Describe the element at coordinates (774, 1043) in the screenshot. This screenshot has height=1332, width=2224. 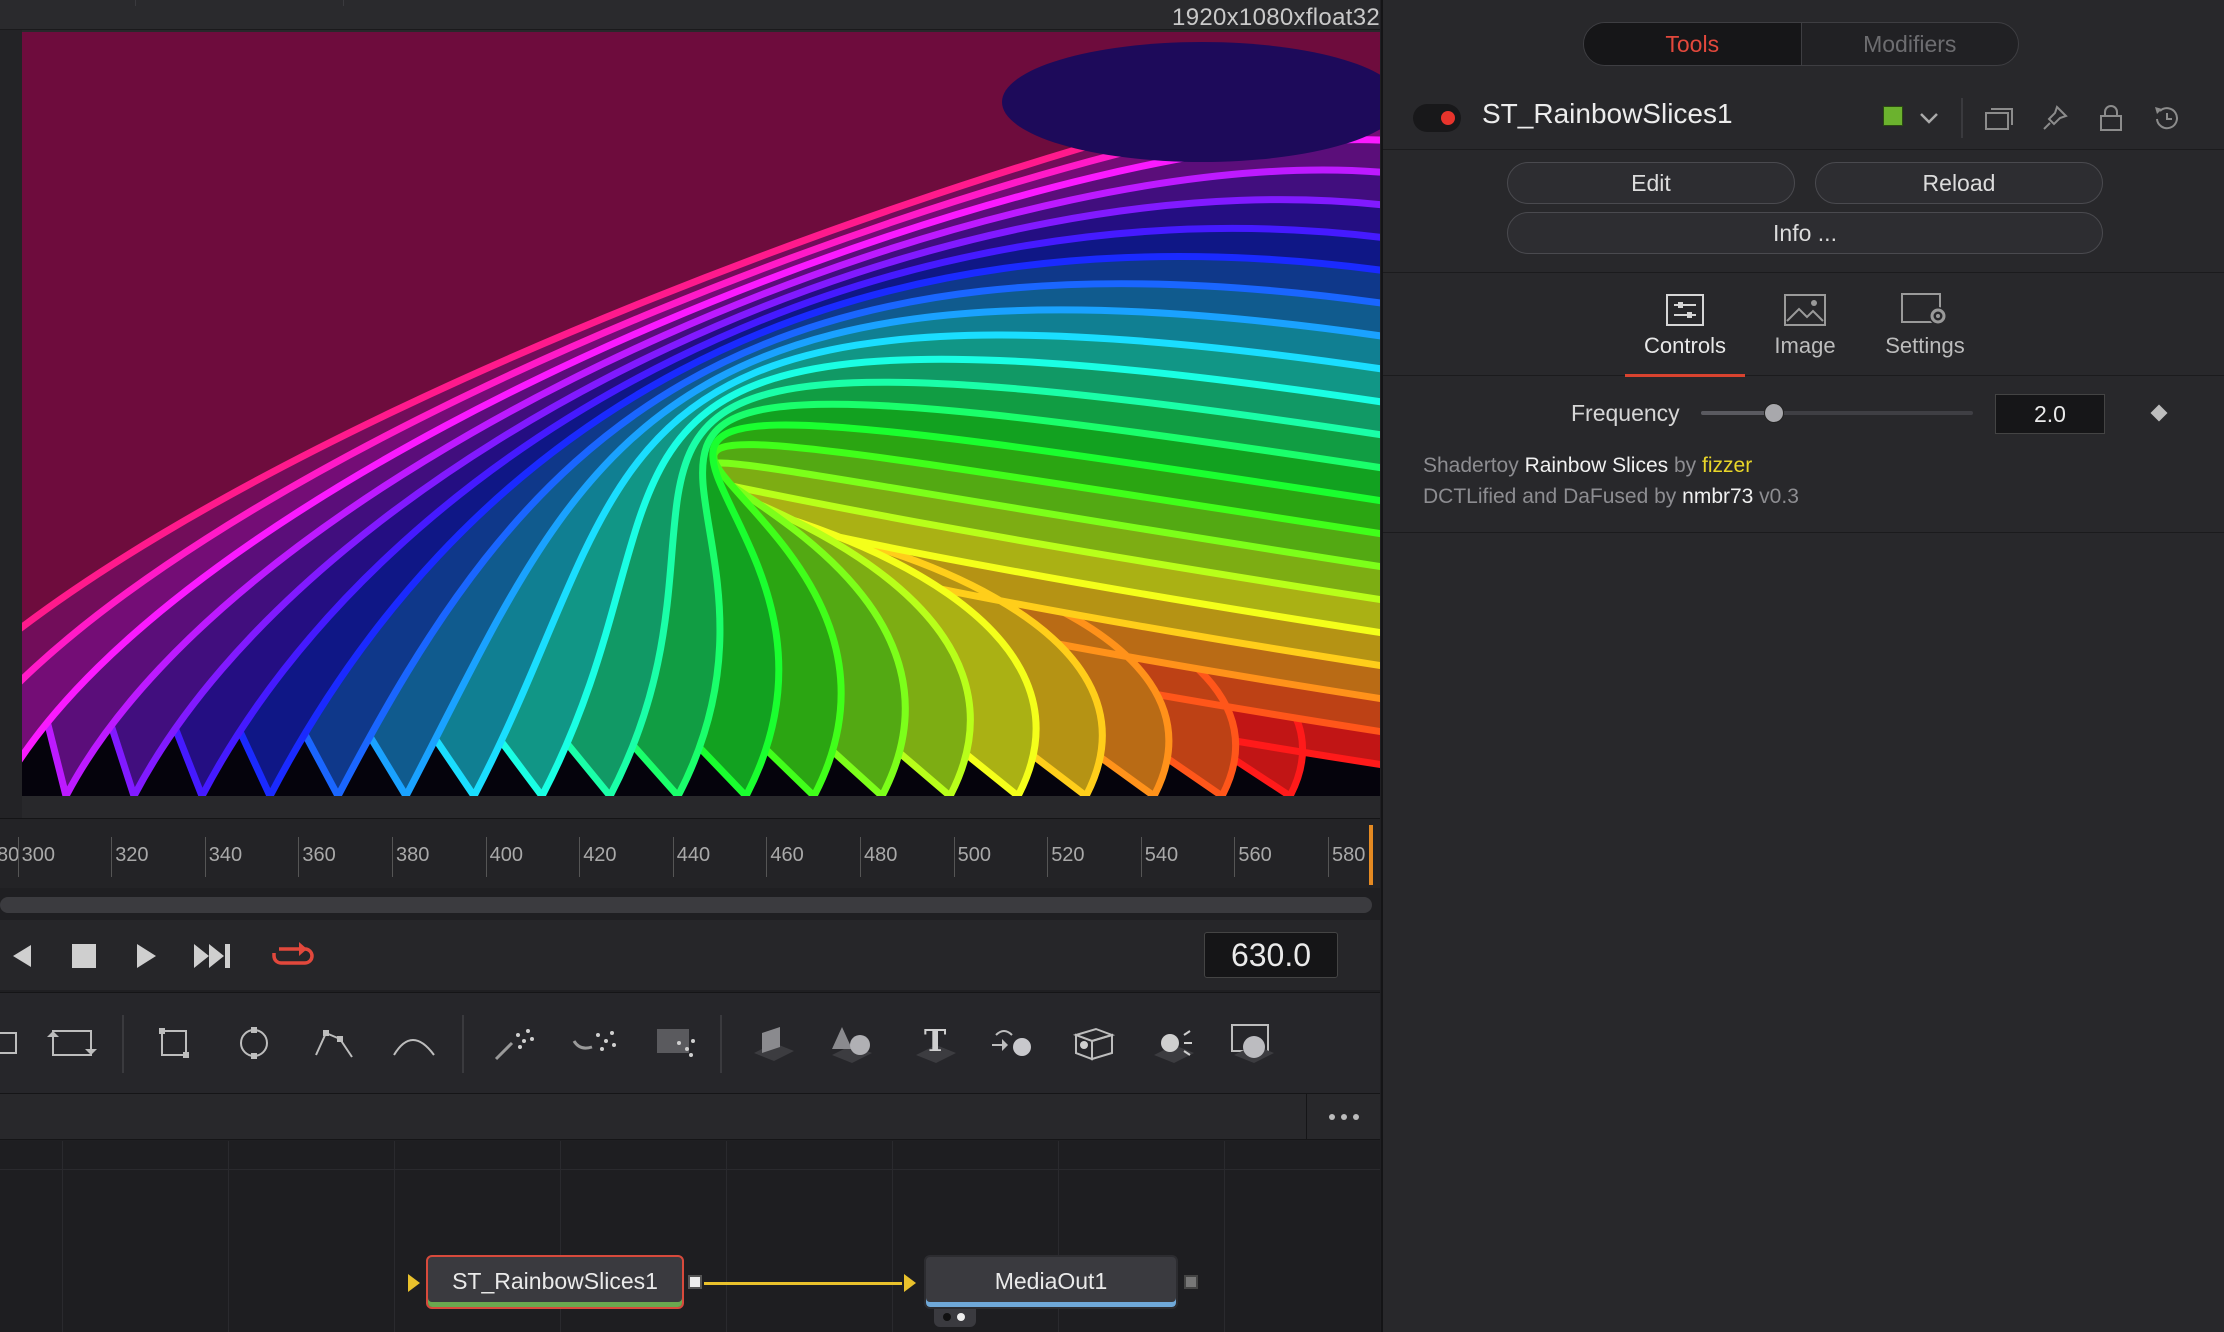
I see `shape3d-icon` at that location.